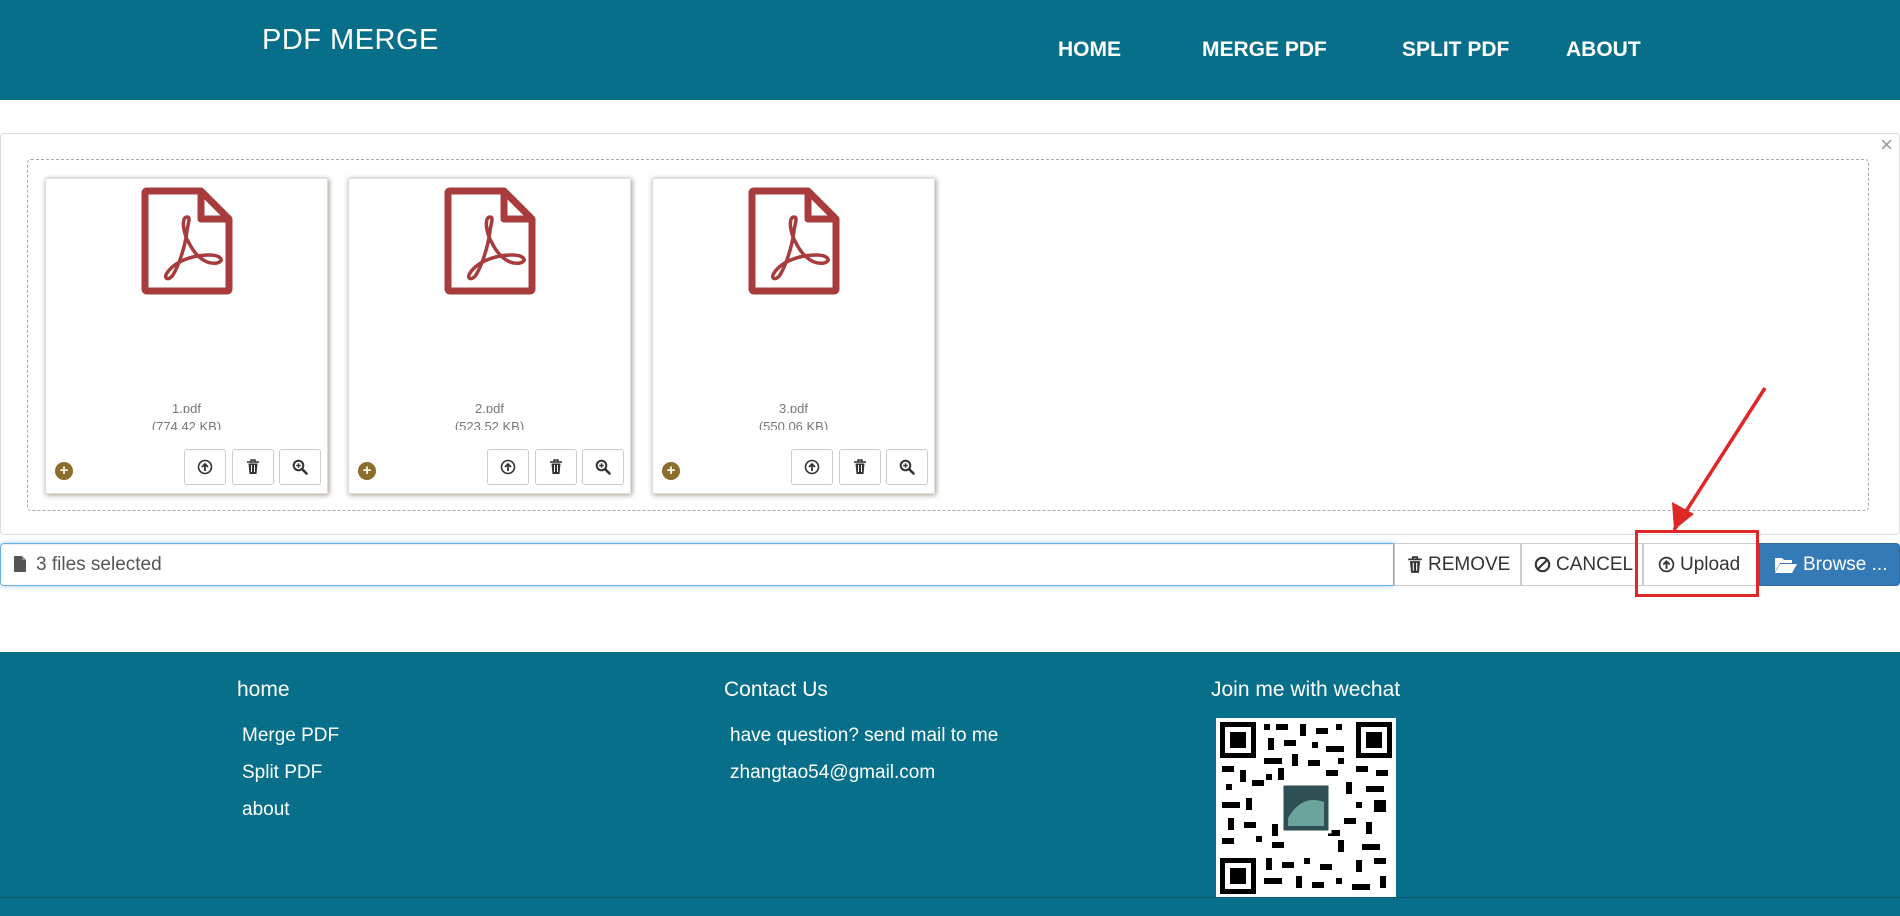 Image resolution: width=1900 pixels, height=916 pixels. I want to click on upload-button: Upload, so click(1701, 564).